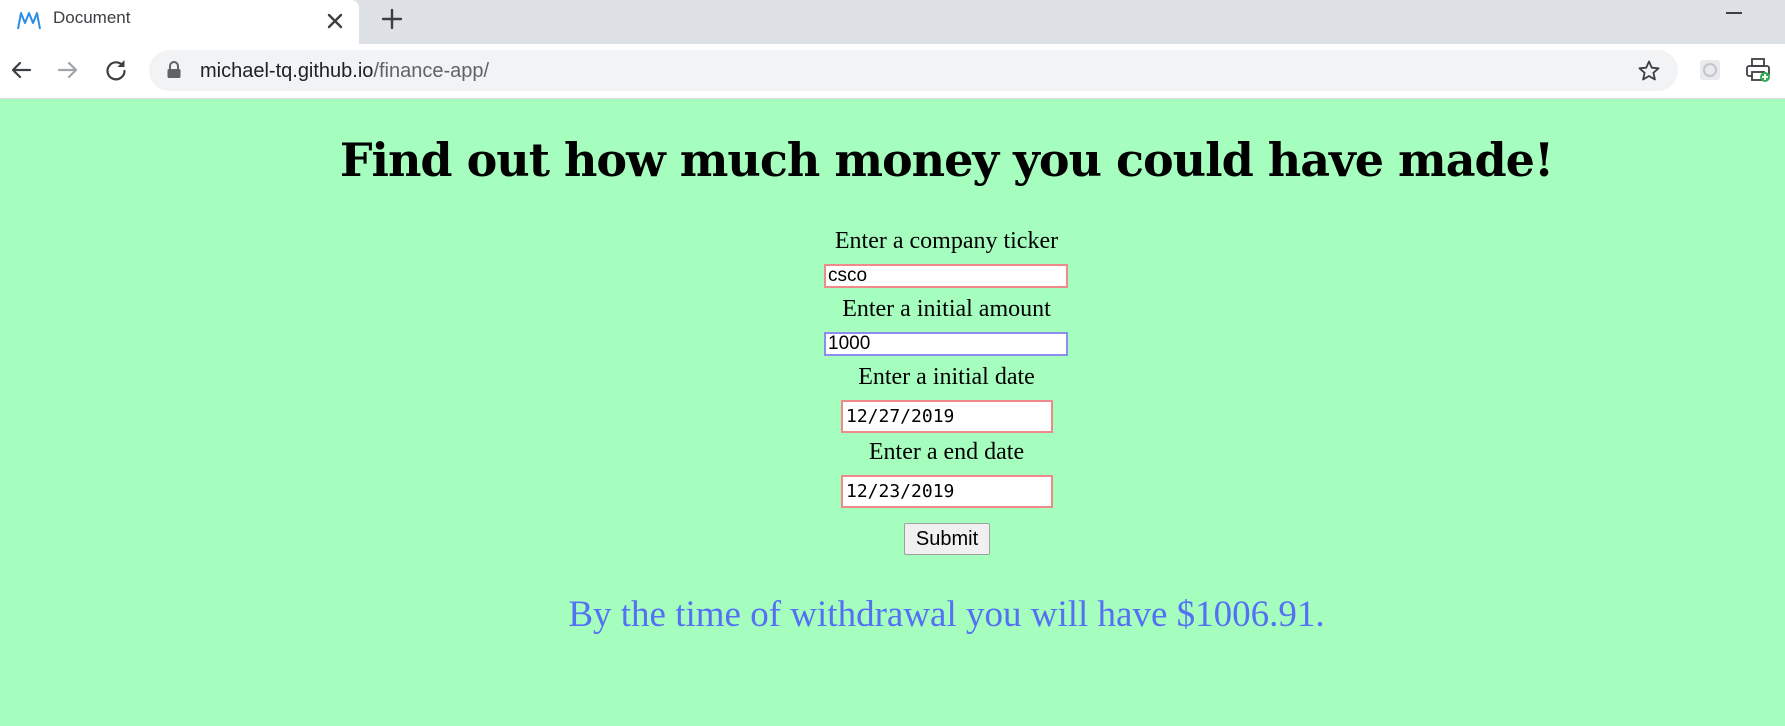 The height and width of the screenshot is (726, 1785). Describe the element at coordinates (335, 21) in the screenshot. I see `close-icon` at that location.